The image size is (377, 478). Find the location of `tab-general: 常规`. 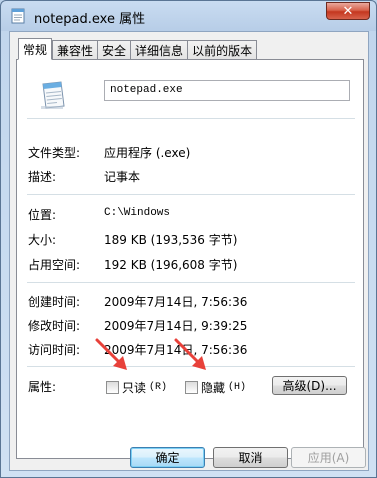

tab-general: 常规 is located at coordinates (35, 49).